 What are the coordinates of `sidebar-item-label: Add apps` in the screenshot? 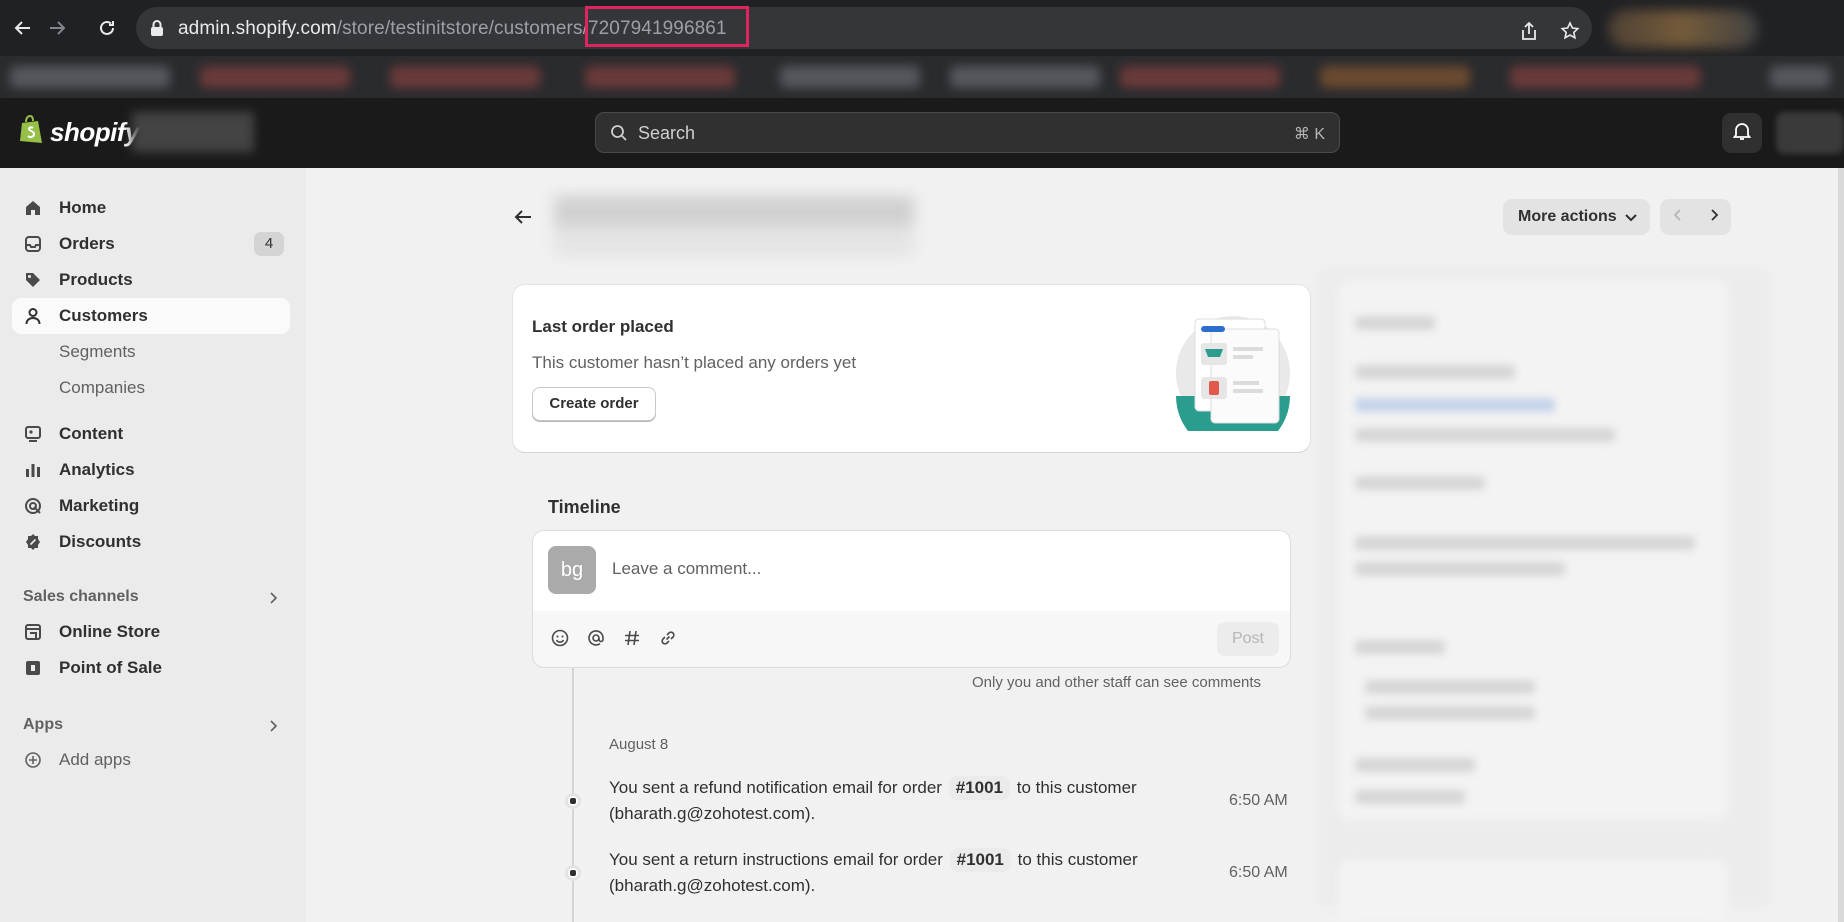 It's located at (95, 759).